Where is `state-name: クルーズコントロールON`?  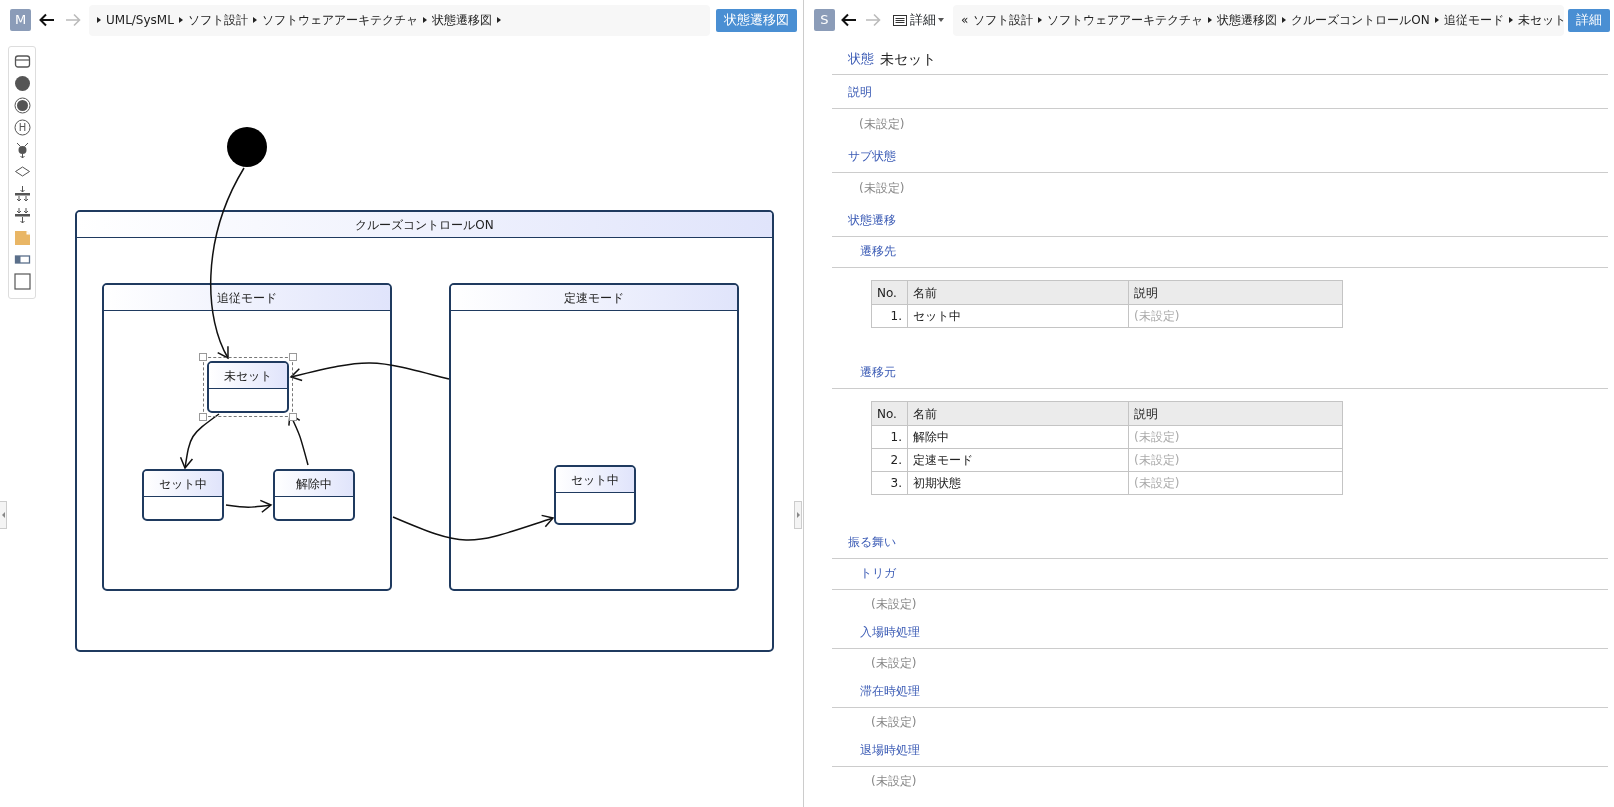
state-name: クルーズコントロールON is located at coordinates (424, 225).